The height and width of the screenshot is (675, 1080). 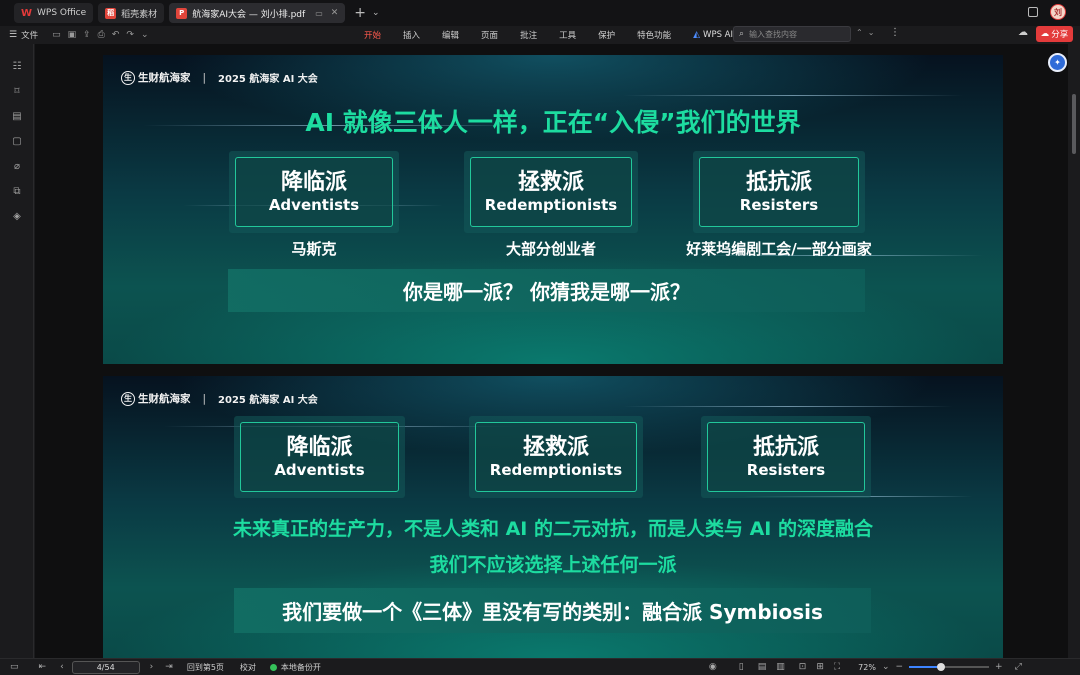 I want to click on fullscreen-icon: ⛶, so click(x=837, y=667).